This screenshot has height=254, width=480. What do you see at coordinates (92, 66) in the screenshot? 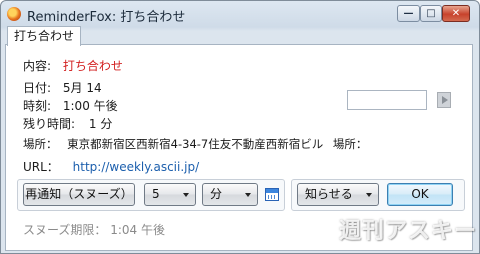
I see `content-value: 打ち合わせ` at bounding box center [92, 66].